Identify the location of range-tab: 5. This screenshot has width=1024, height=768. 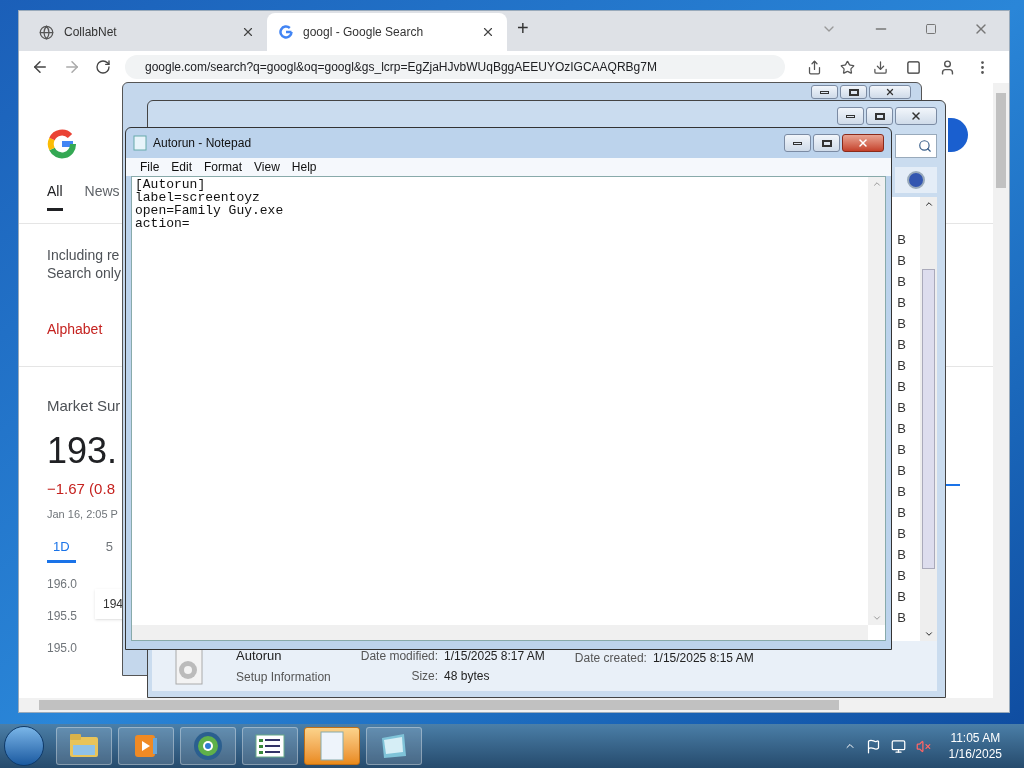
(109, 549).